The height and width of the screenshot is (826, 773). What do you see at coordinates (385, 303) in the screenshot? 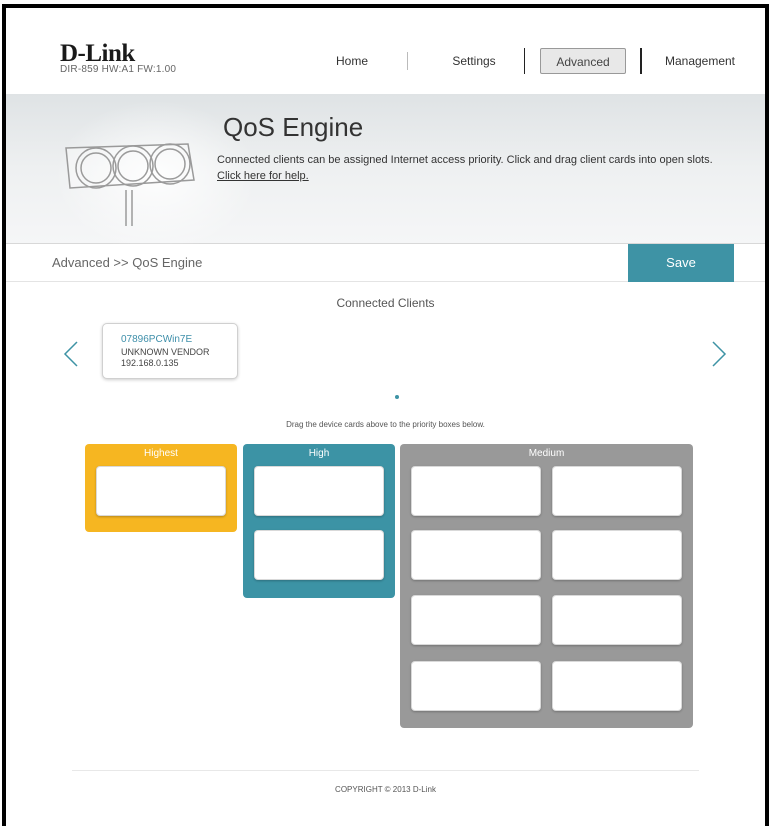
I see `connected-clients-title: Connected Clients` at bounding box center [385, 303].